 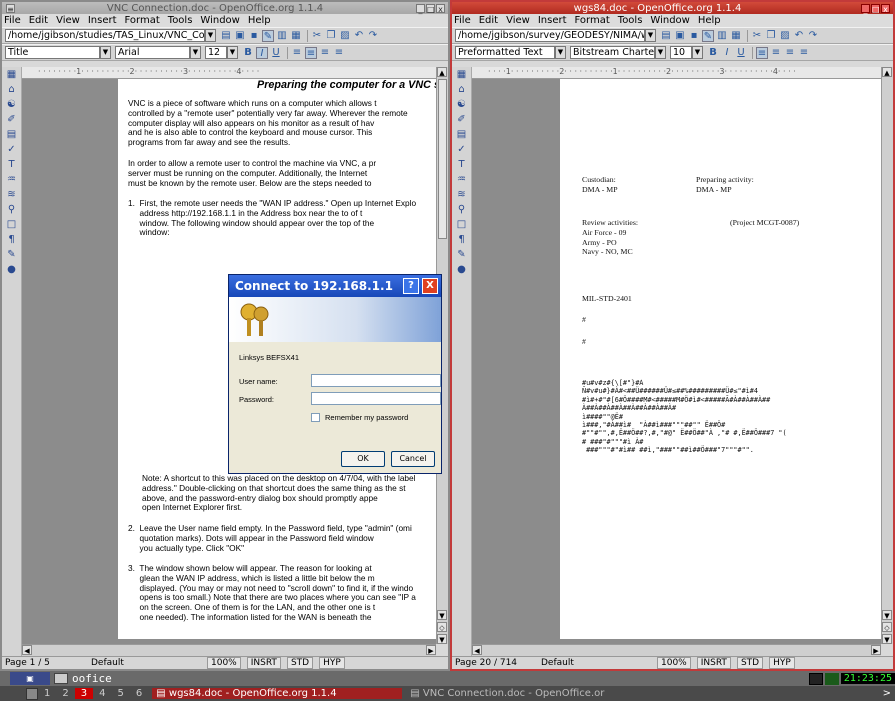 I want to click on edit-mode-icon: ✎, so click(x=268, y=35).